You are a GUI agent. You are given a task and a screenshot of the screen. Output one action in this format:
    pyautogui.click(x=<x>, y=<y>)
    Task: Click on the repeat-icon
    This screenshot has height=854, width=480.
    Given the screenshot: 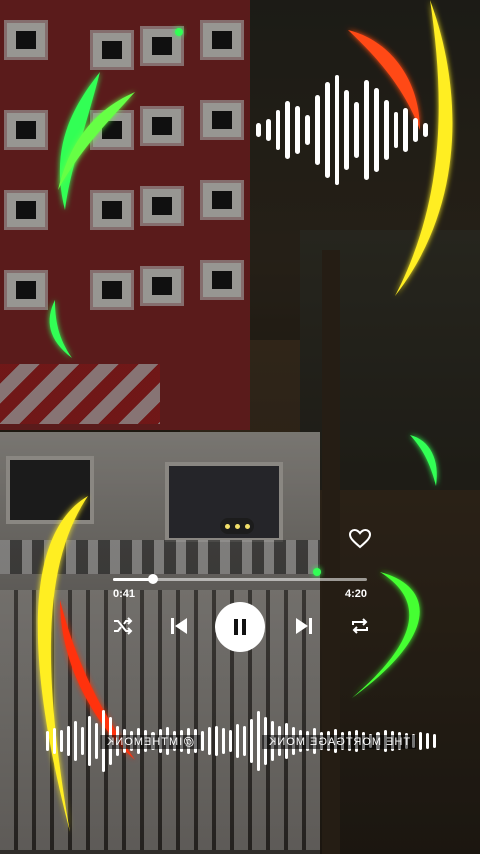 What is the action you would take?
    pyautogui.click(x=360, y=626)
    